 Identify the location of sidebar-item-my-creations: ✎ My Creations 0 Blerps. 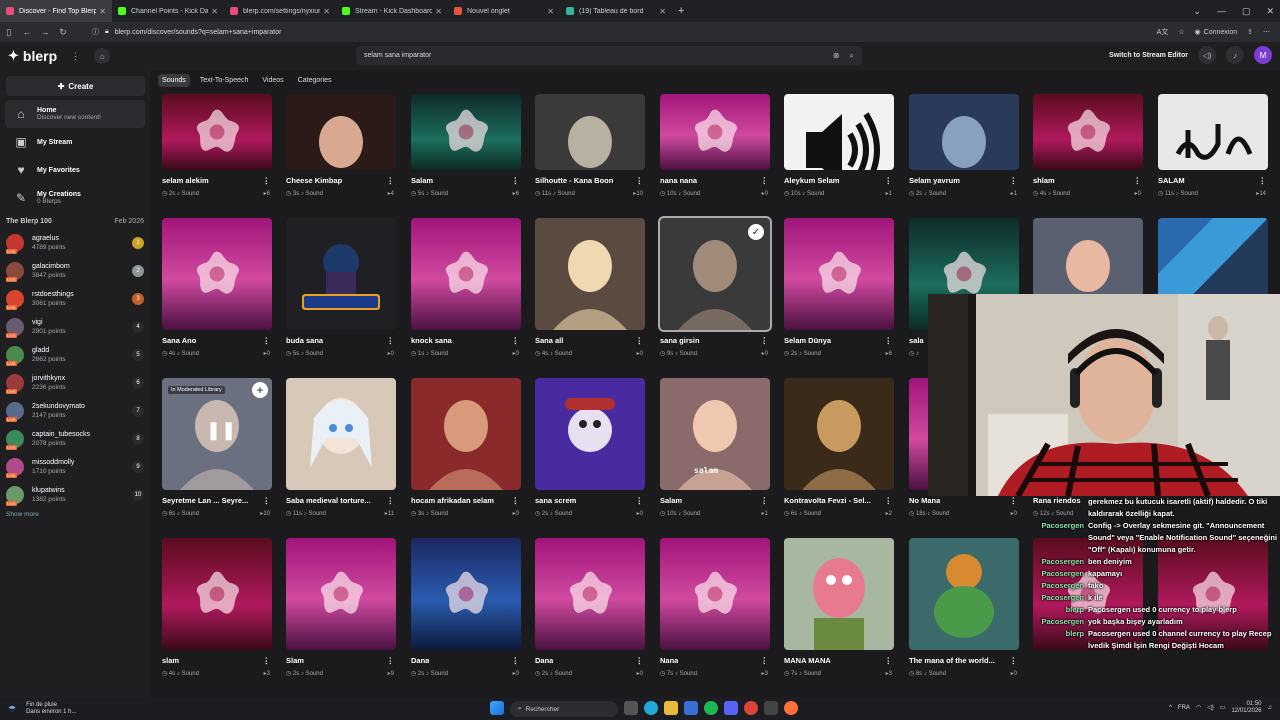
(75, 198).